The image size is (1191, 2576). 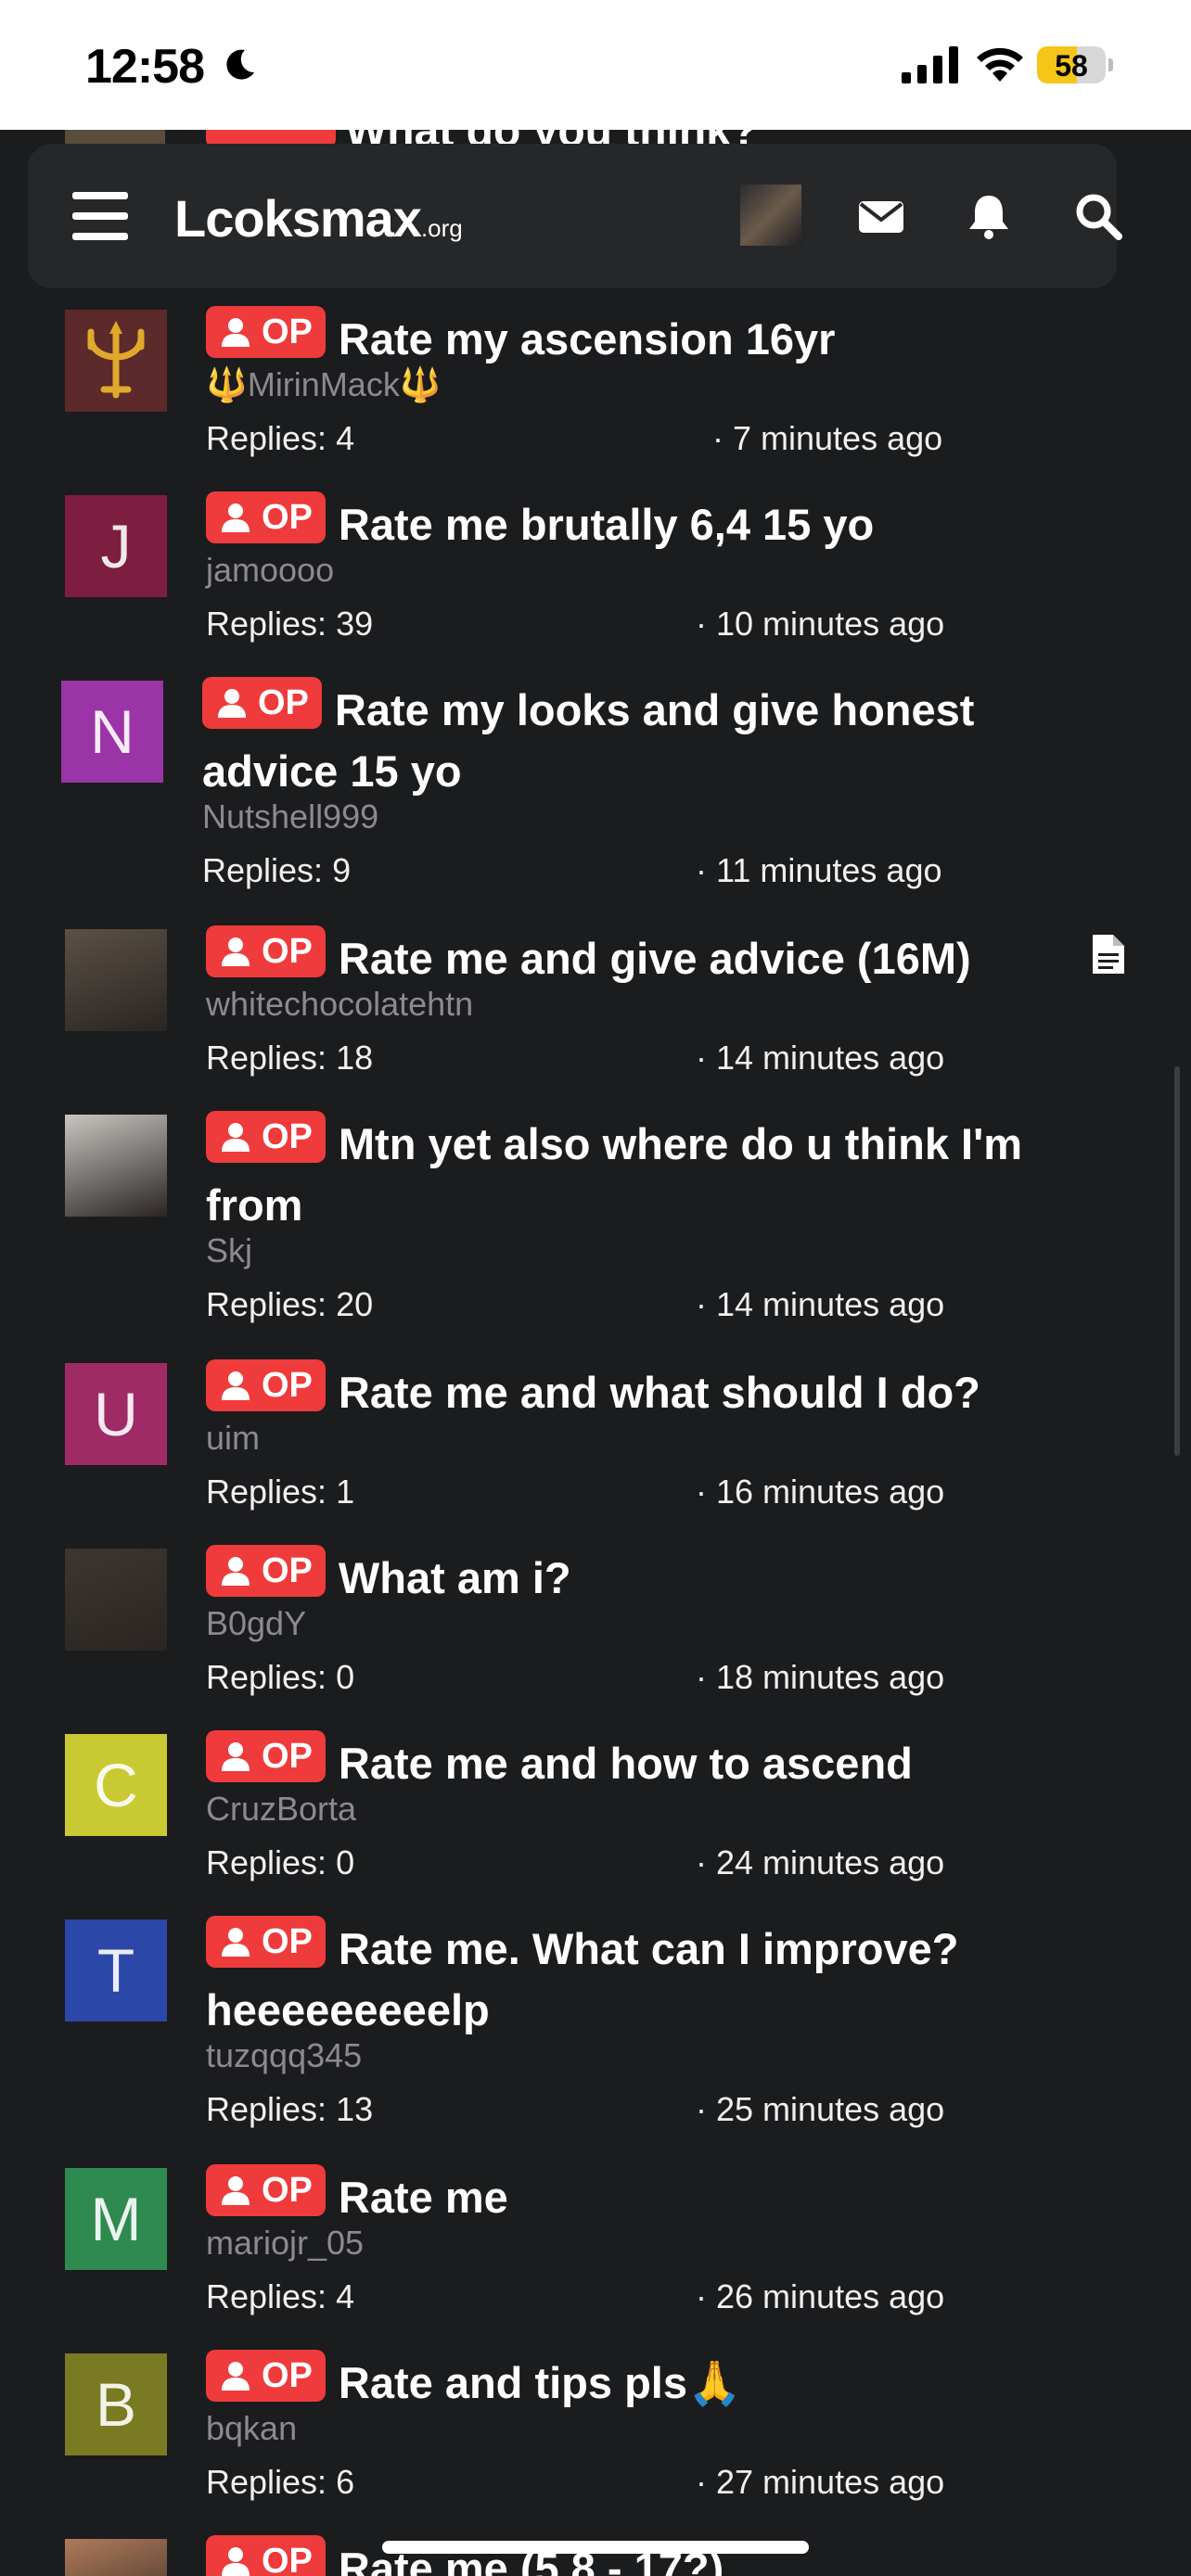 I want to click on thread-title-text: Rate and tips pls🙏, so click(x=540, y=2382).